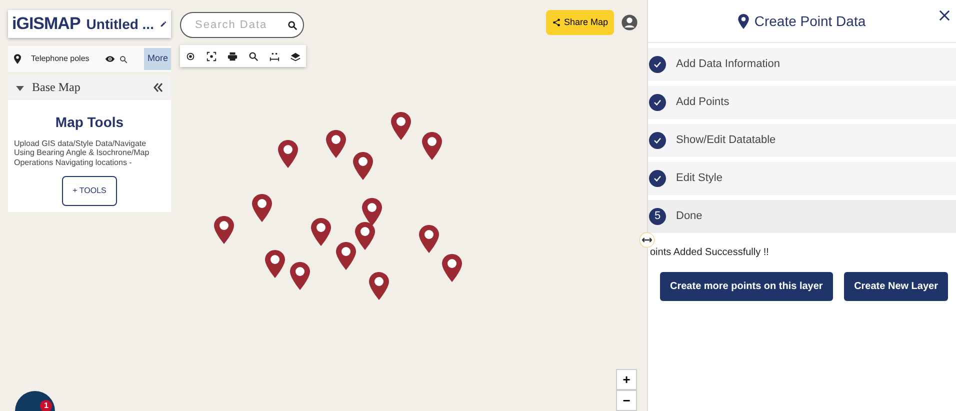 Image resolution: width=956 pixels, height=411 pixels. Describe the element at coordinates (802, 64) in the screenshot. I see `step-row: Add Data Information` at that location.